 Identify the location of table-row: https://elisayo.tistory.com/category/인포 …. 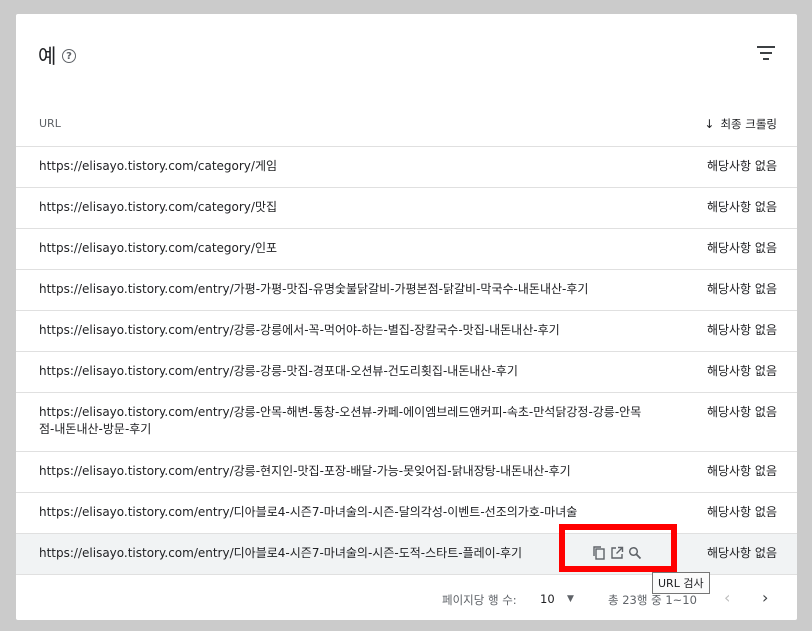
(406, 249).